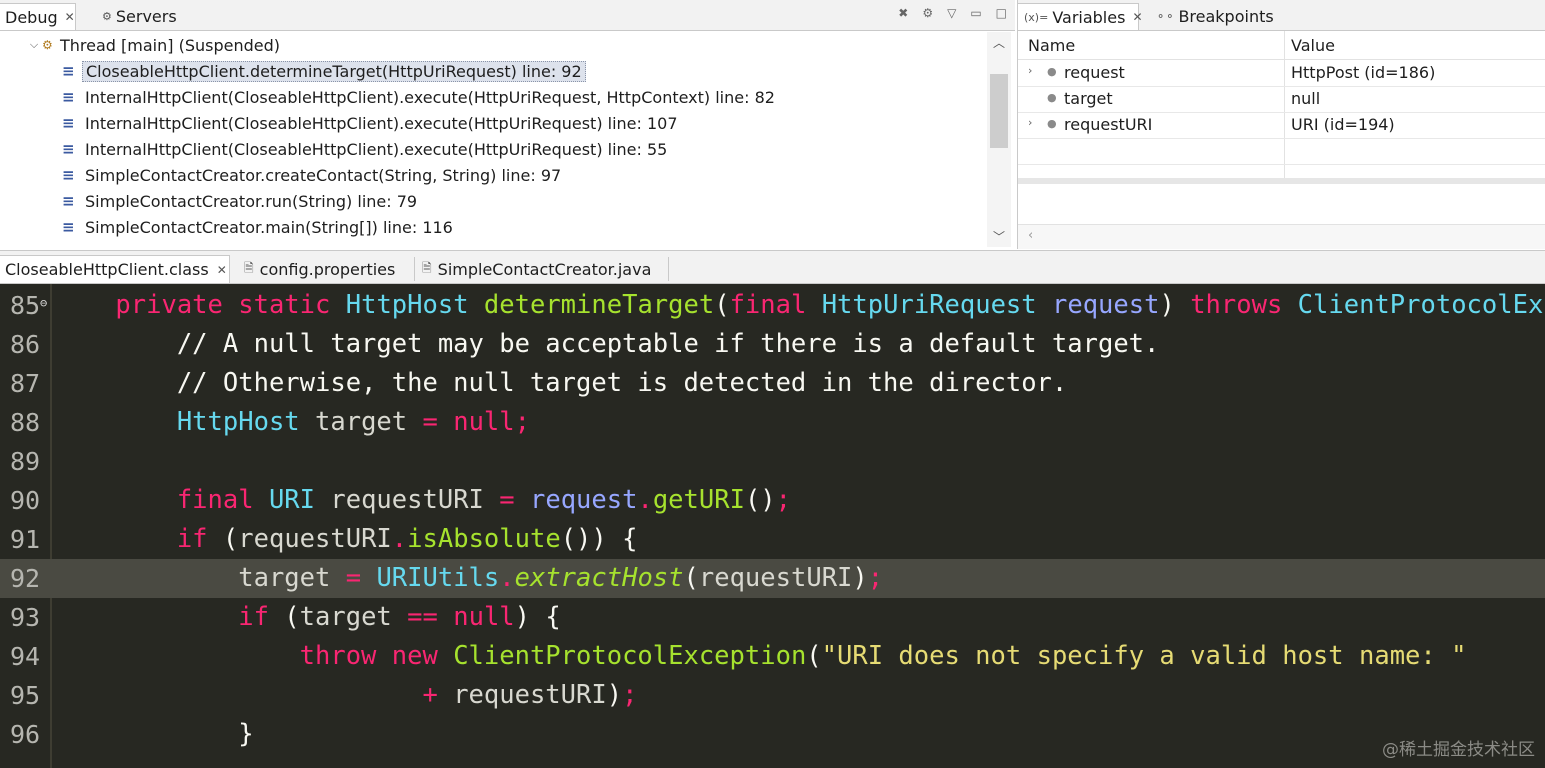  Describe the element at coordinates (34, 45) in the screenshot. I see `chevron-down-icon: ⌵` at that location.